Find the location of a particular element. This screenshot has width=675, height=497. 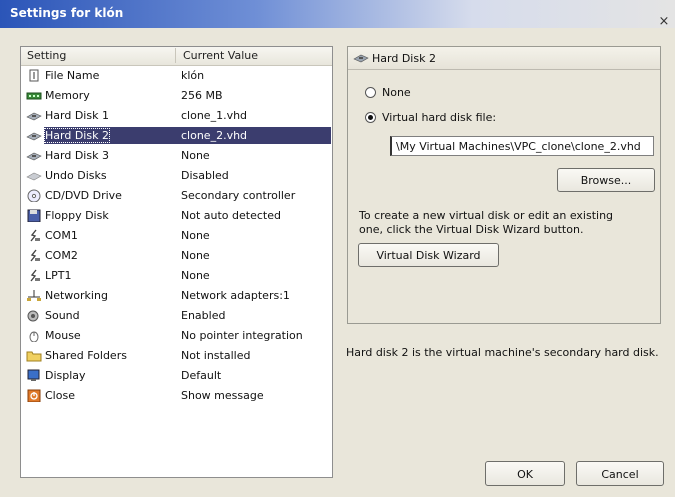

setting-row-memory: Memory 256 MB is located at coordinates (176, 96).